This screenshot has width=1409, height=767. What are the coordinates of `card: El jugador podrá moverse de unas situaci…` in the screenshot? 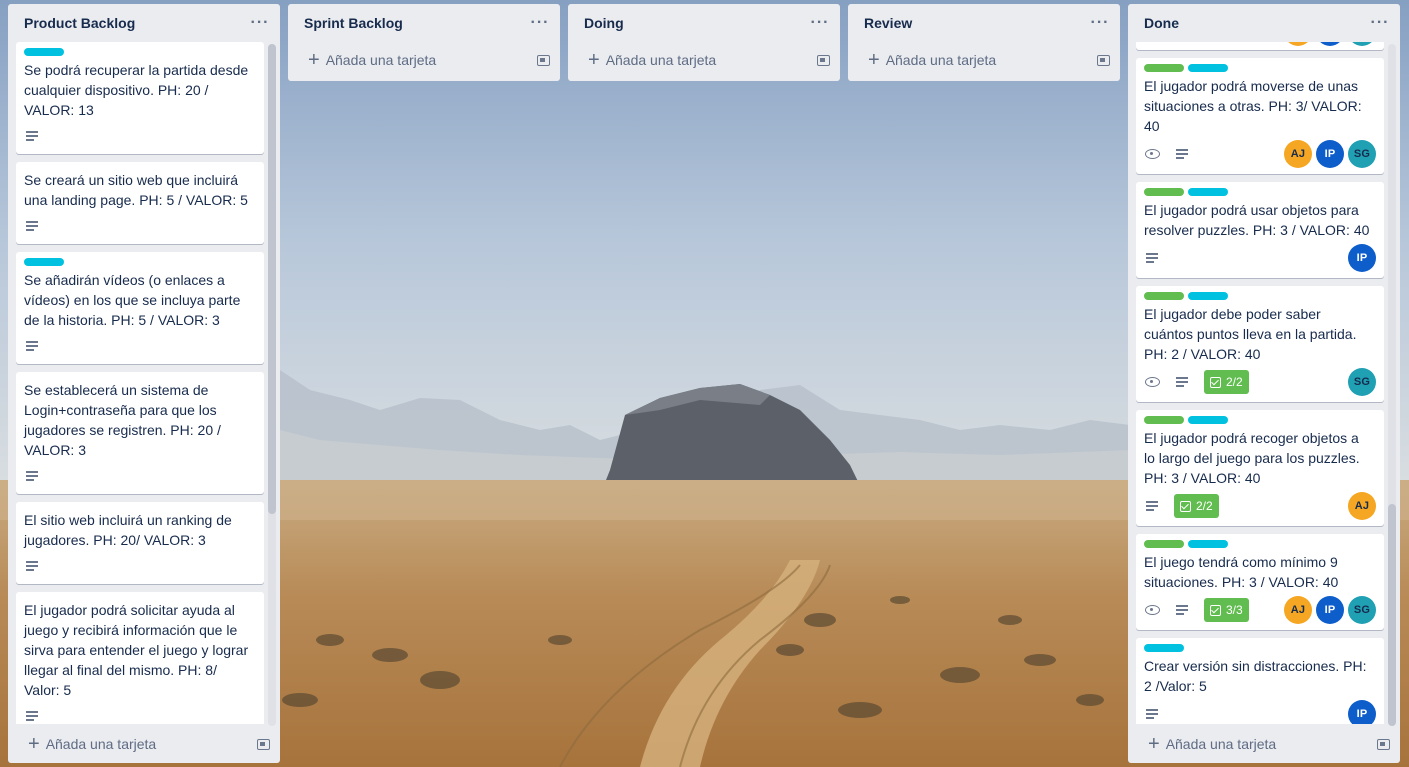 It's located at (1260, 116).